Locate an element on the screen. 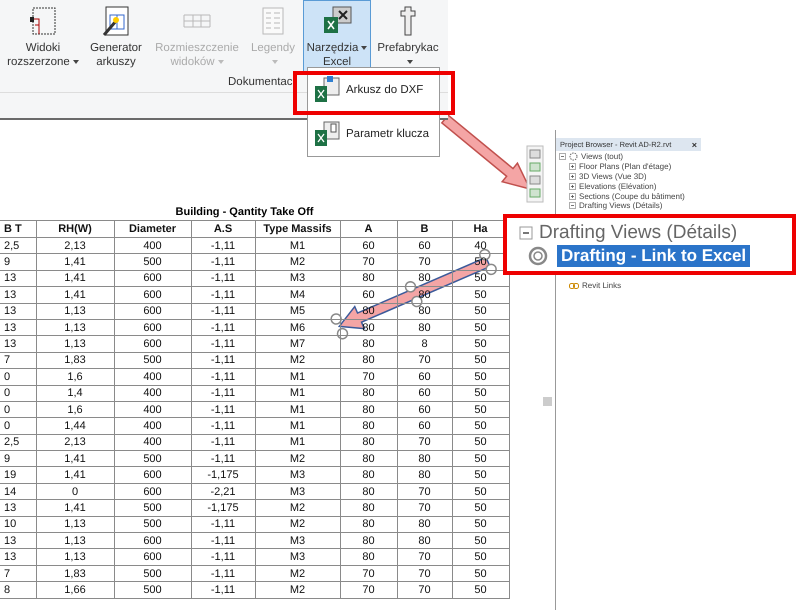 The width and height of the screenshot is (800, 610). column-header: A.S is located at coordinates (223, 229).